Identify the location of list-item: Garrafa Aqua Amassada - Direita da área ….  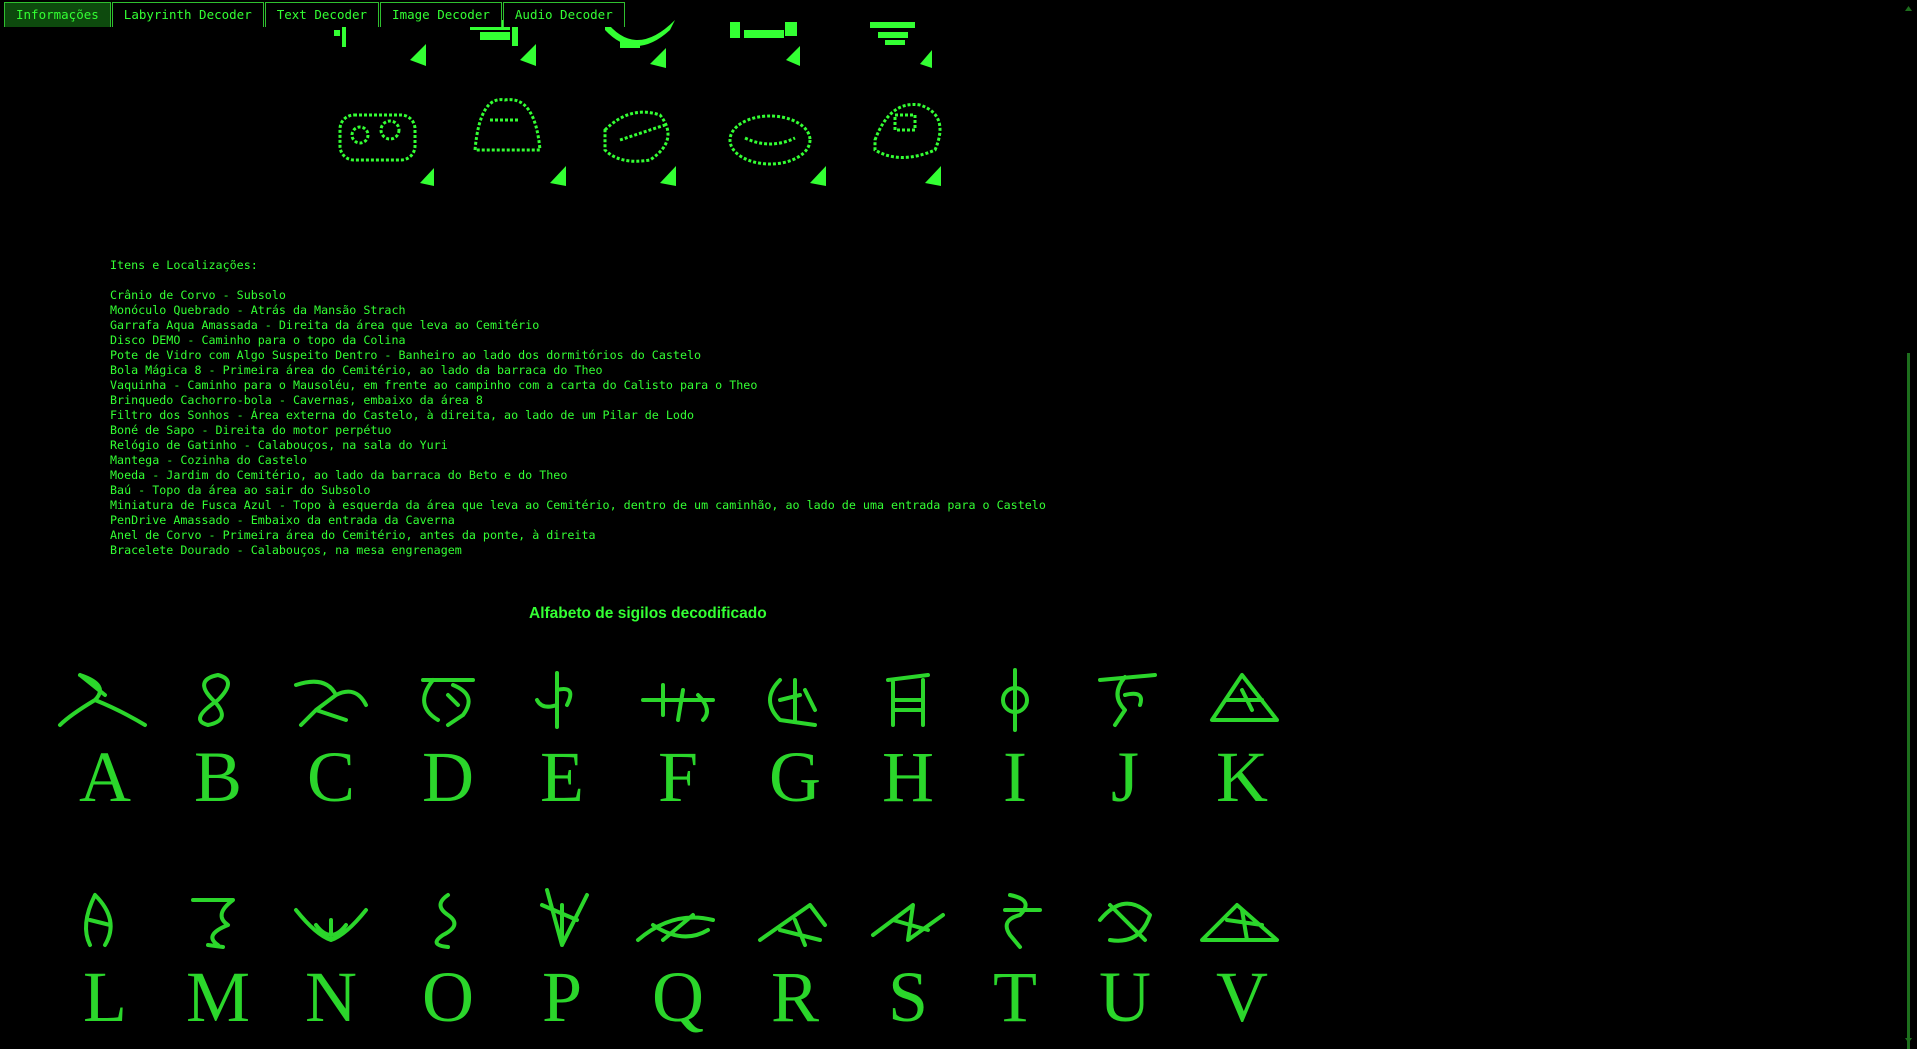
(325, 325).